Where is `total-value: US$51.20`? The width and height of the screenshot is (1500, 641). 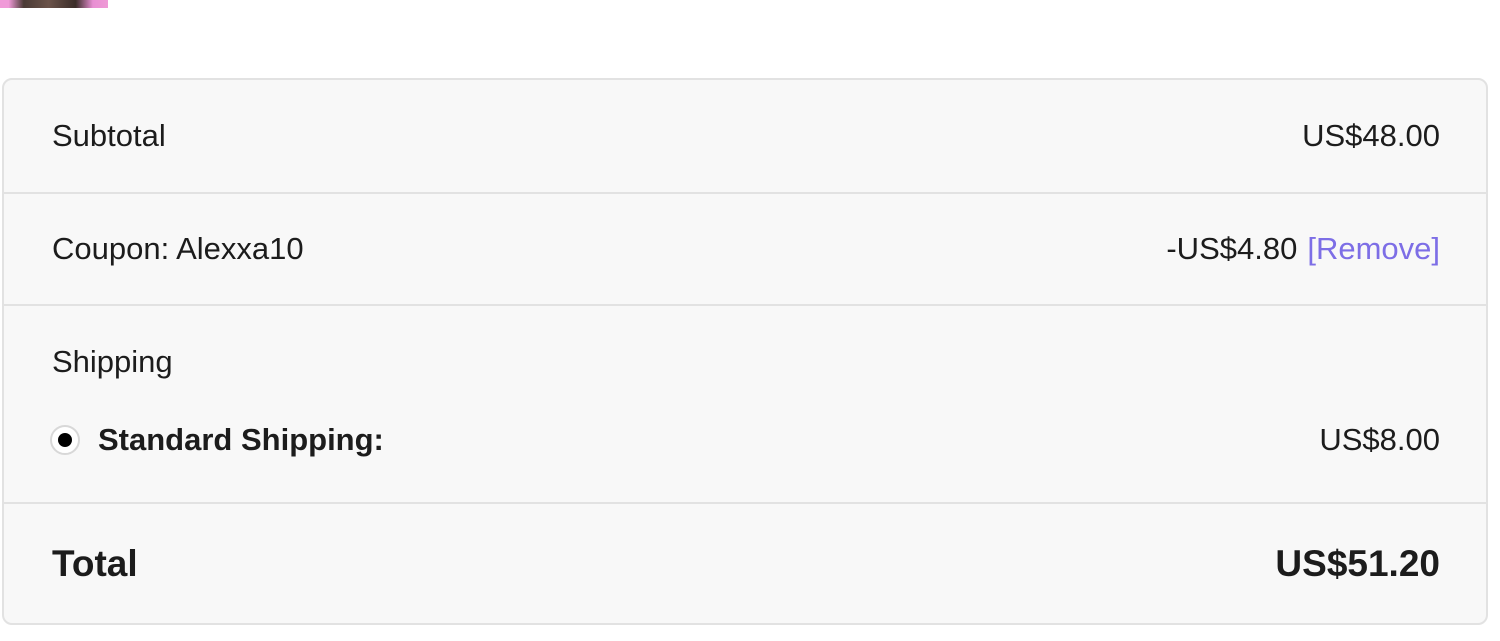 total-value: US$51.20 is located at coordinates (1357, 563).